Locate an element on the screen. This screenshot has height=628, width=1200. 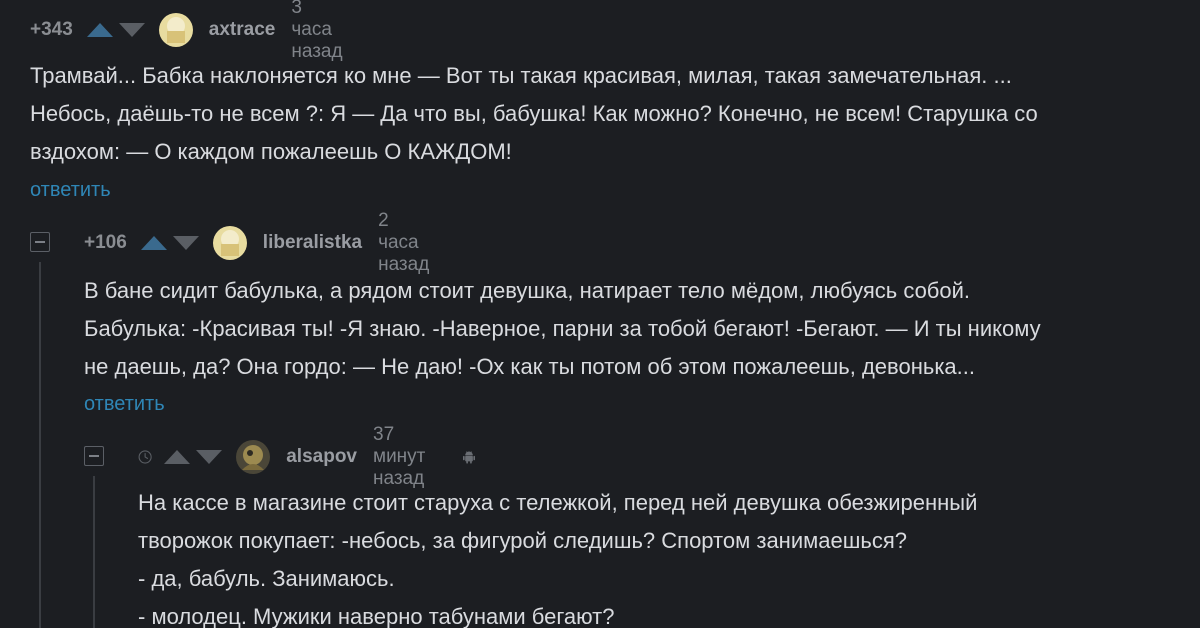
comment-header: alsapov 37 минут назад is located at coordinates (307, 456).